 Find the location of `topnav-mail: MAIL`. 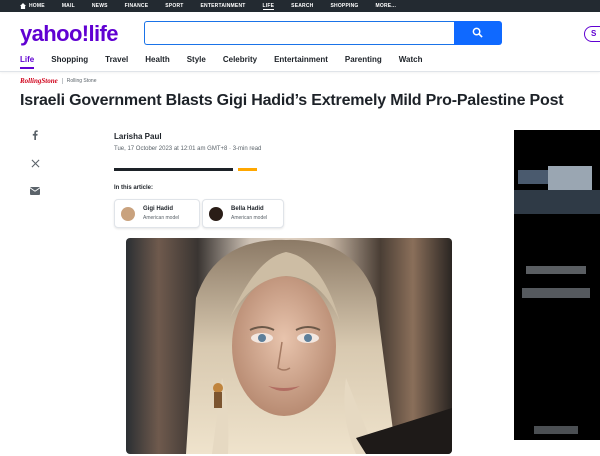

topnav-mail: MAIL is located at coordinates (68, 6).